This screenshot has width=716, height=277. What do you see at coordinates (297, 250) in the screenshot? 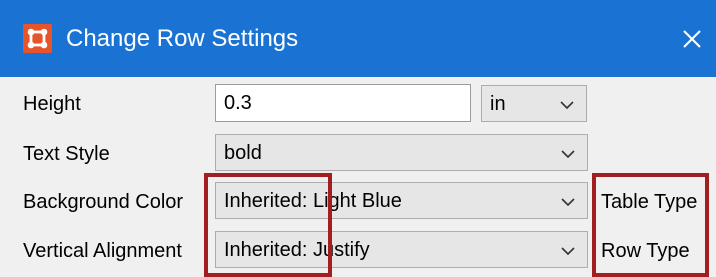
I see `vertical-alignment-value: Inherited: Justify` at bounding box center [297, 250].